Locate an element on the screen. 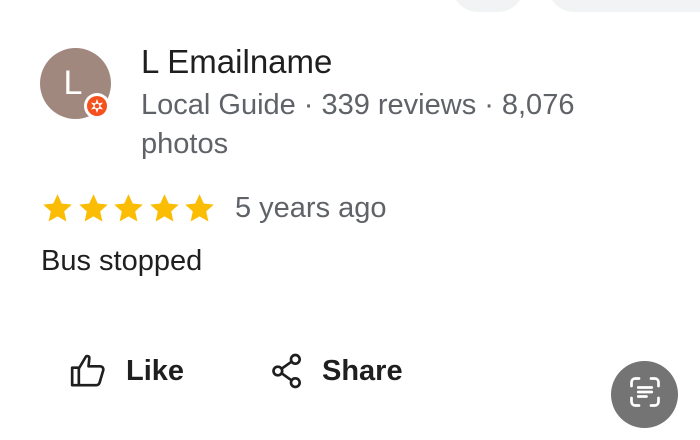 Image resolution: width=700 pixels, height=440 pixels. like-button: Like is located at coordinates (126, 371).